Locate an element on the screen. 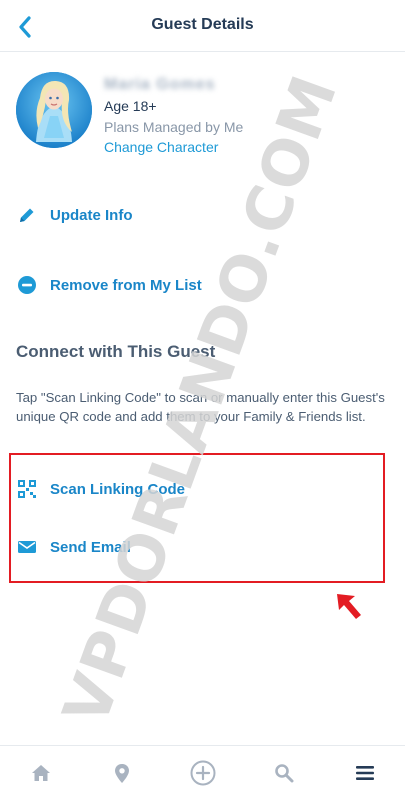 The width and height of the screenshot is (405, 800). connect-section-title: Connect with This Guest is located at coordinates (116, 351).